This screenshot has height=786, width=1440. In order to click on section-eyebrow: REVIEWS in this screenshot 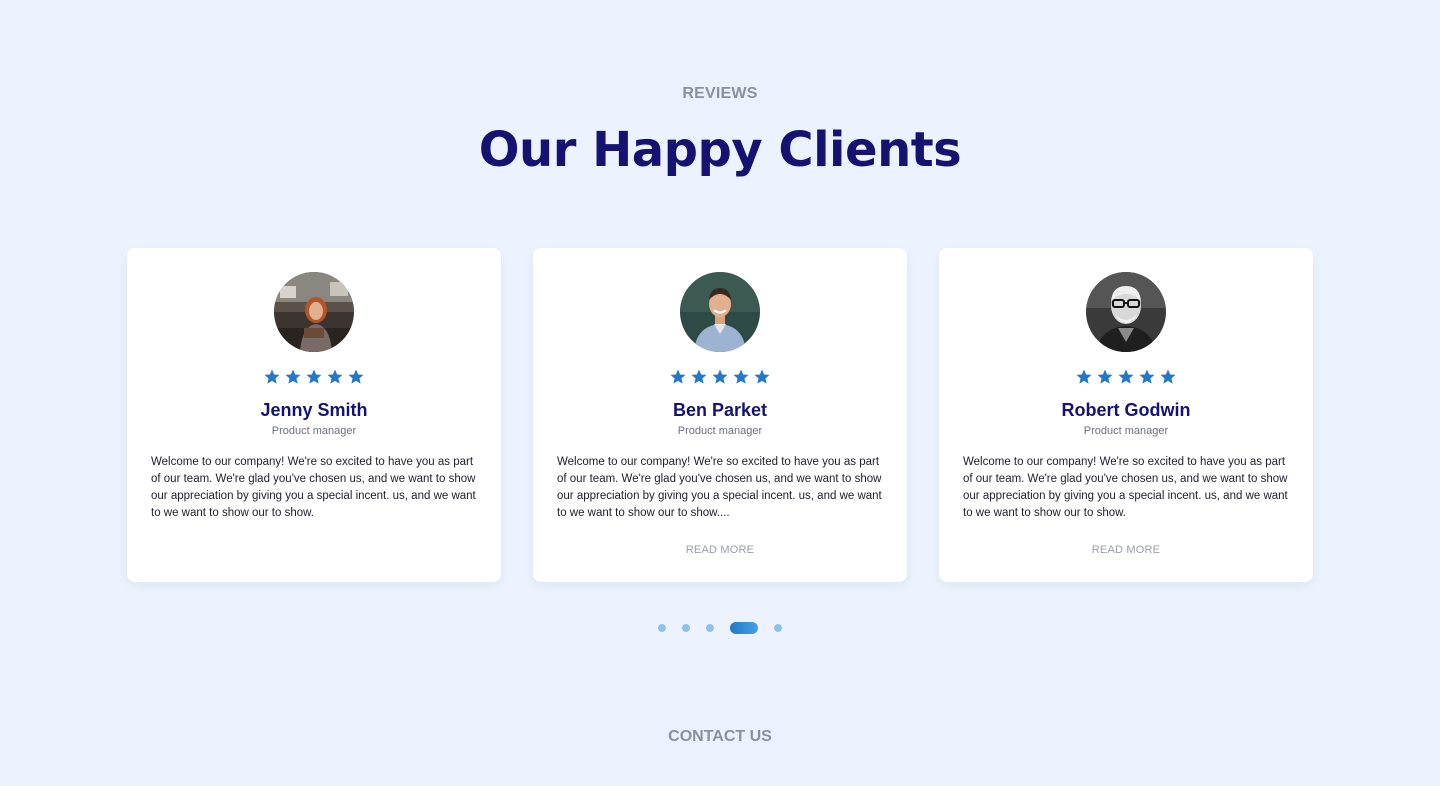, I will do `click(720, 93)`.